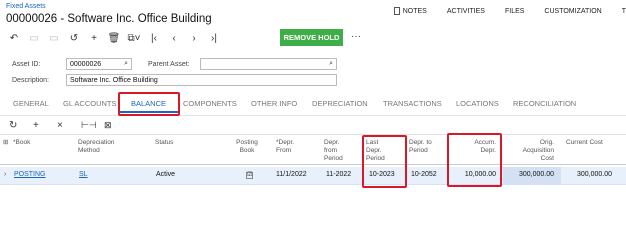 The width and height of the screenshot is (626, 240). I want to click on tab-other-info: OTHER INFO, so click(274, 103).